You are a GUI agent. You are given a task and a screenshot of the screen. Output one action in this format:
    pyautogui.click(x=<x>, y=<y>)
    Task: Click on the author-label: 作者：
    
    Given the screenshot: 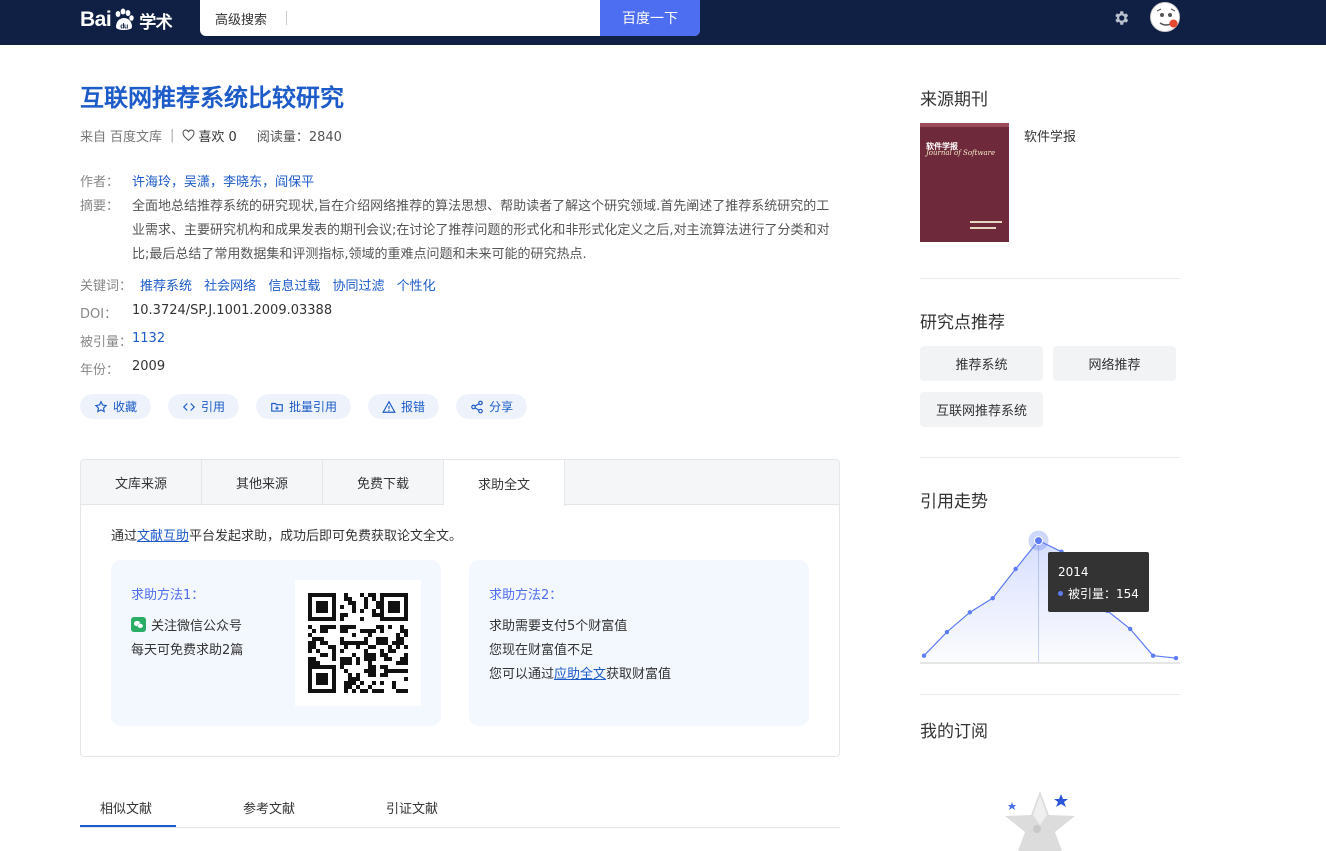 What is the action you would take?
    pyautogui.click(x=100, y=182)
    